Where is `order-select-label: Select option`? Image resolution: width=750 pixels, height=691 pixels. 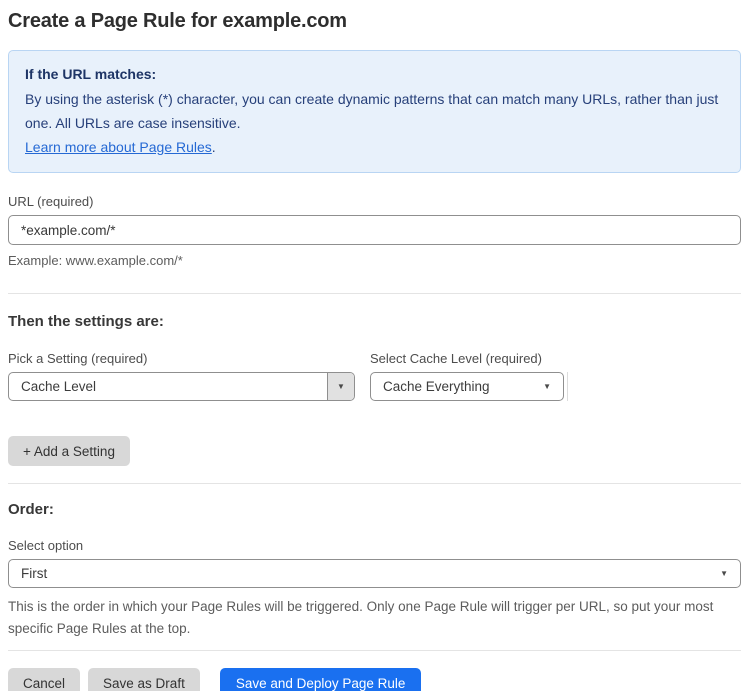
order-select-label: Select option is located at coordinates (46, 545).